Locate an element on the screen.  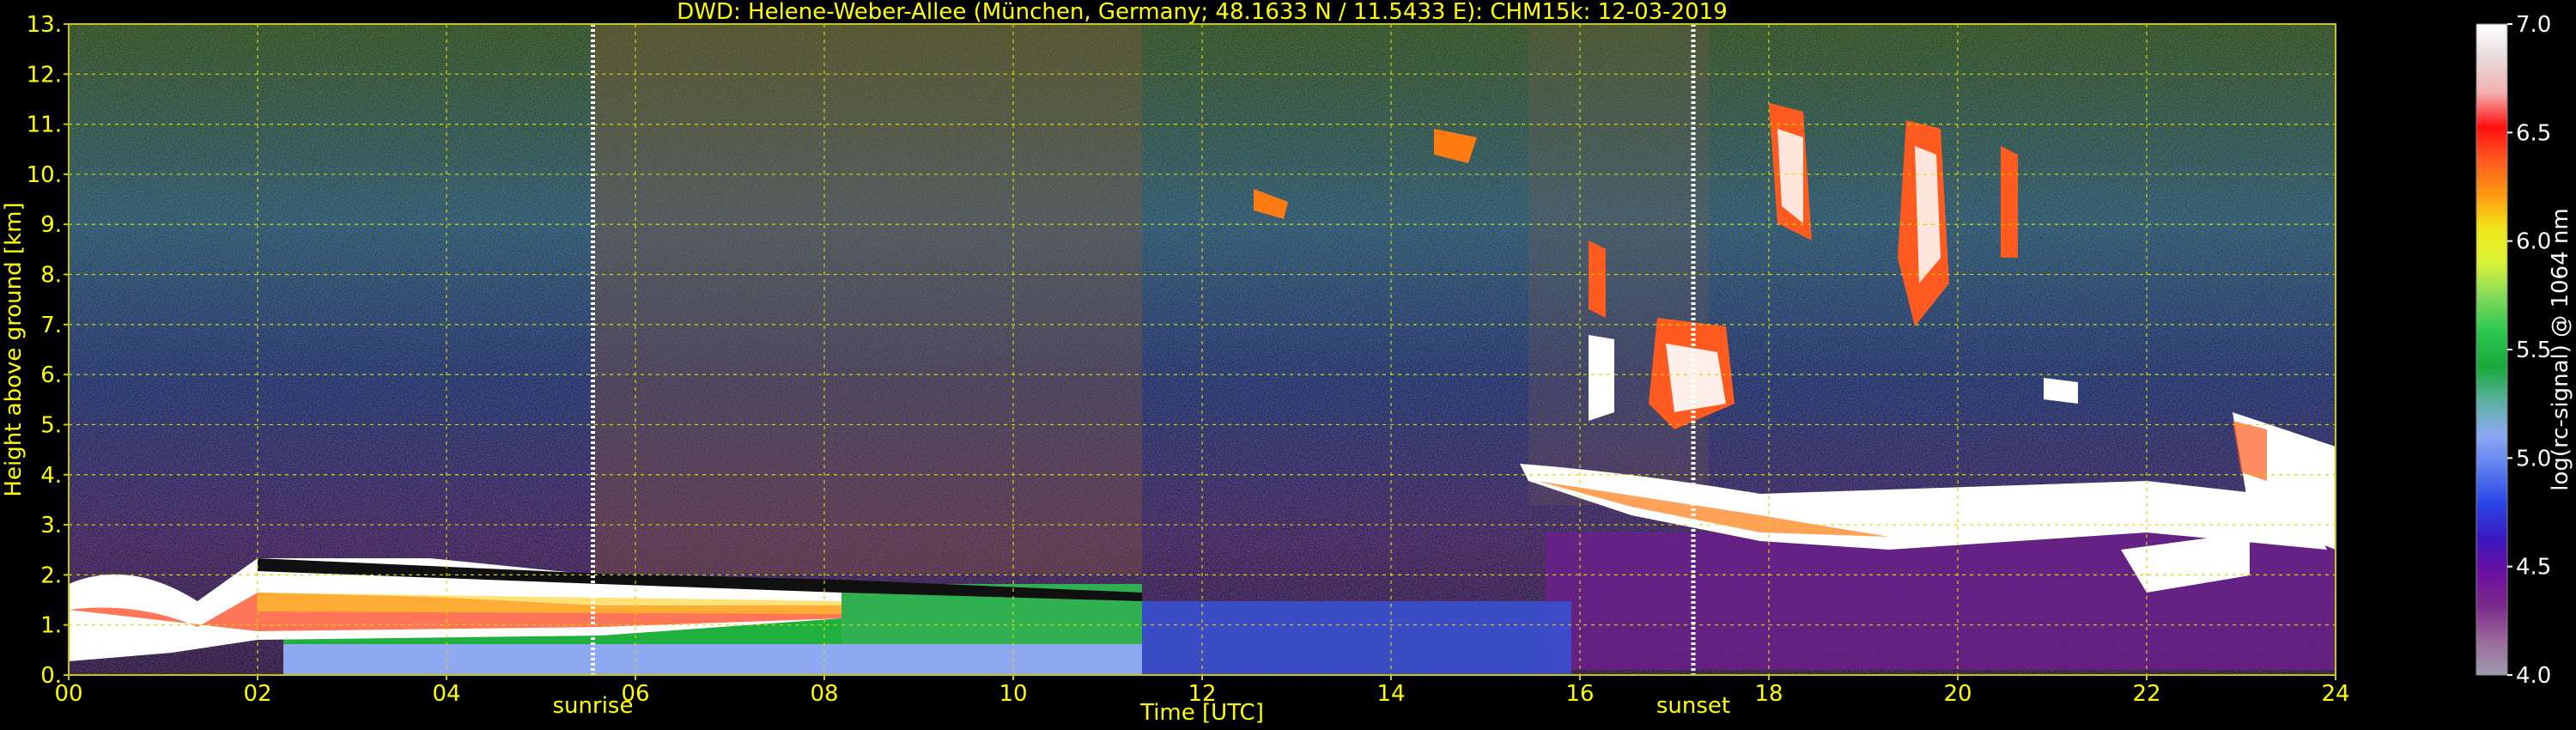
x-axis-label: Time [UTC] is located at coordinates (1202, 713).